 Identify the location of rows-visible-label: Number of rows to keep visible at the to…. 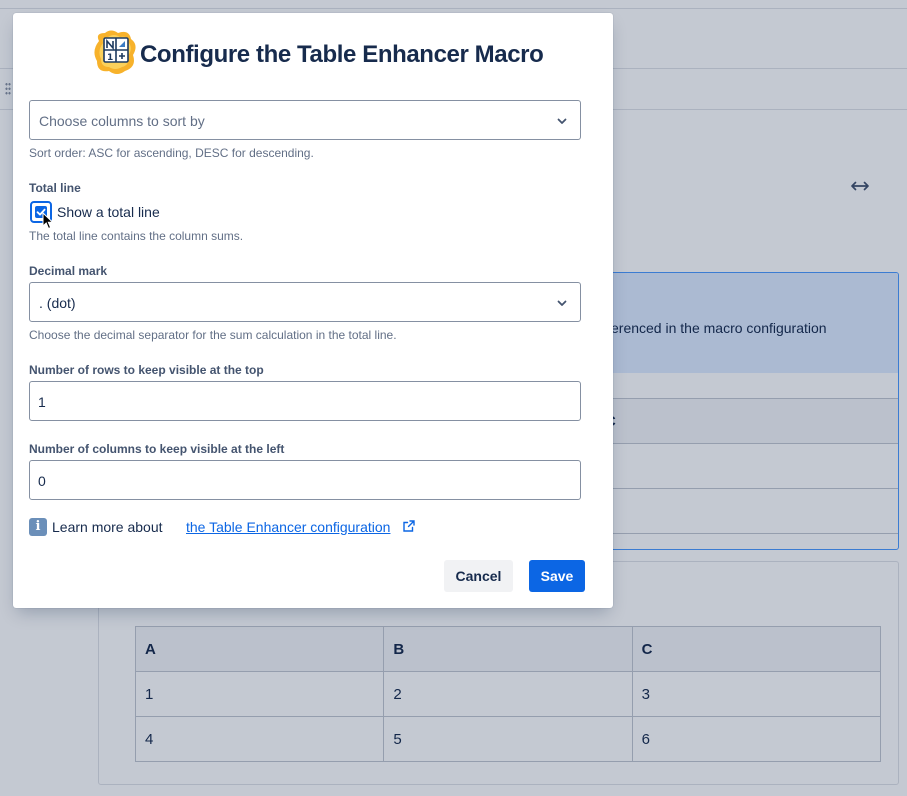
(146, 370).